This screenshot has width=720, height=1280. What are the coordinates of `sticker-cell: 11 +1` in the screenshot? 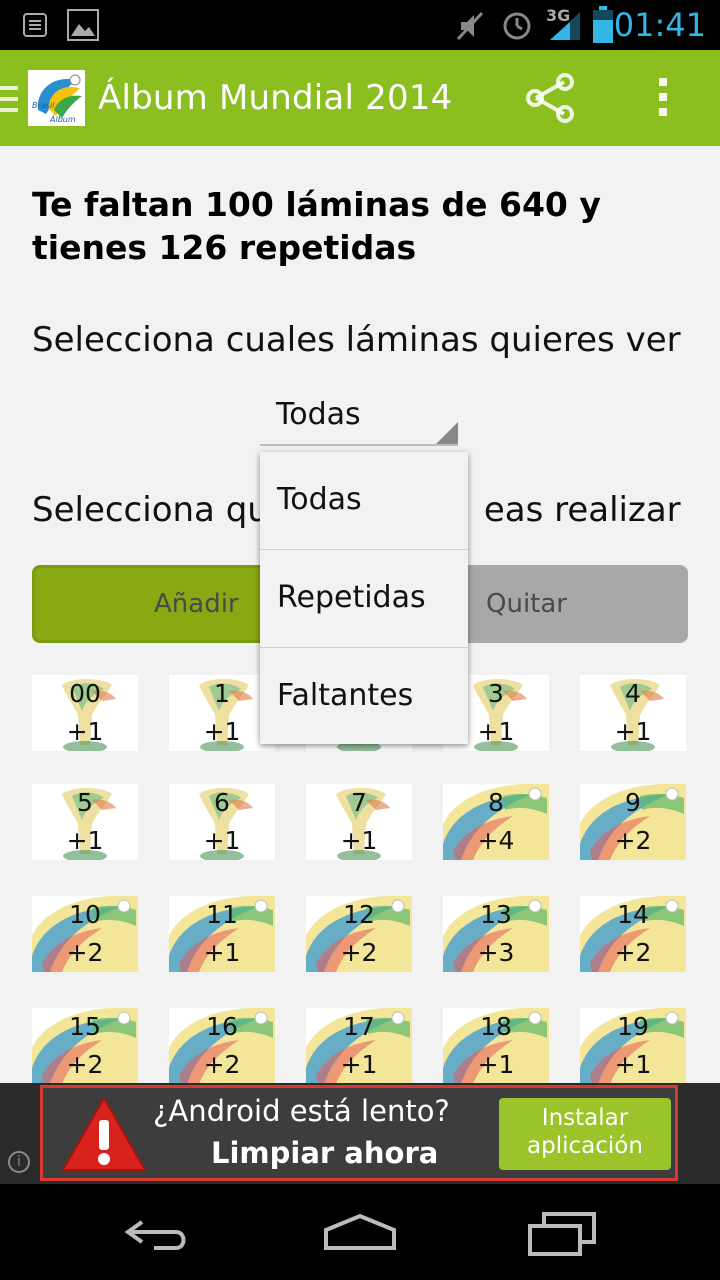 It's located at (222, 934).